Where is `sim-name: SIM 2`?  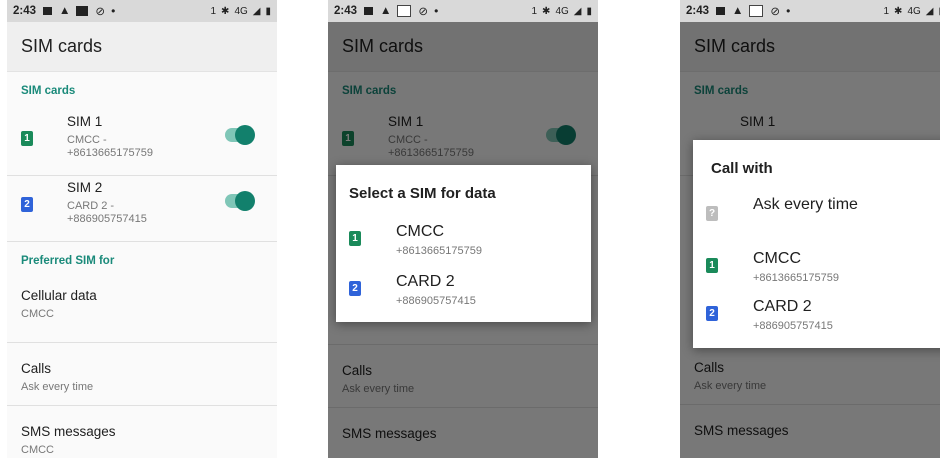 sim-name: SIM 2 is located at coordinates (85, 187).